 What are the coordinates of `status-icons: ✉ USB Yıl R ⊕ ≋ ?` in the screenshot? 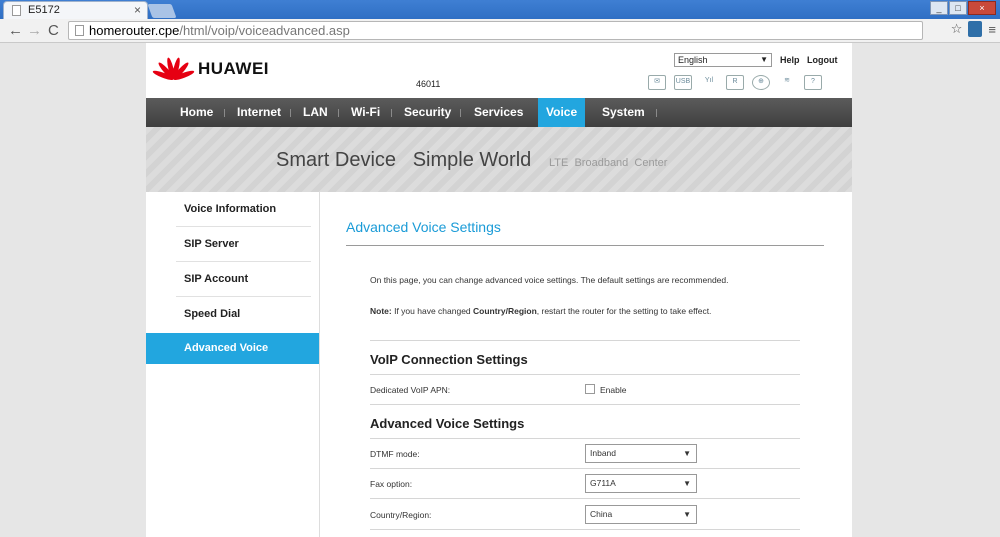 It's located at (735, 82).